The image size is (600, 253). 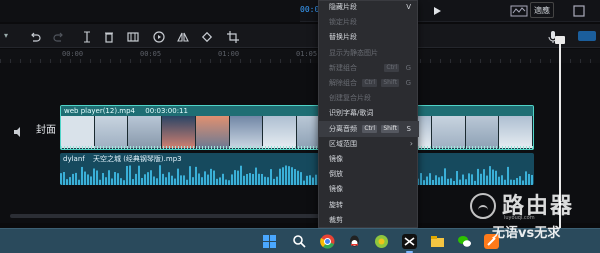 I want to click on context-menu-item: 倒放, so click(x=369, y=174).